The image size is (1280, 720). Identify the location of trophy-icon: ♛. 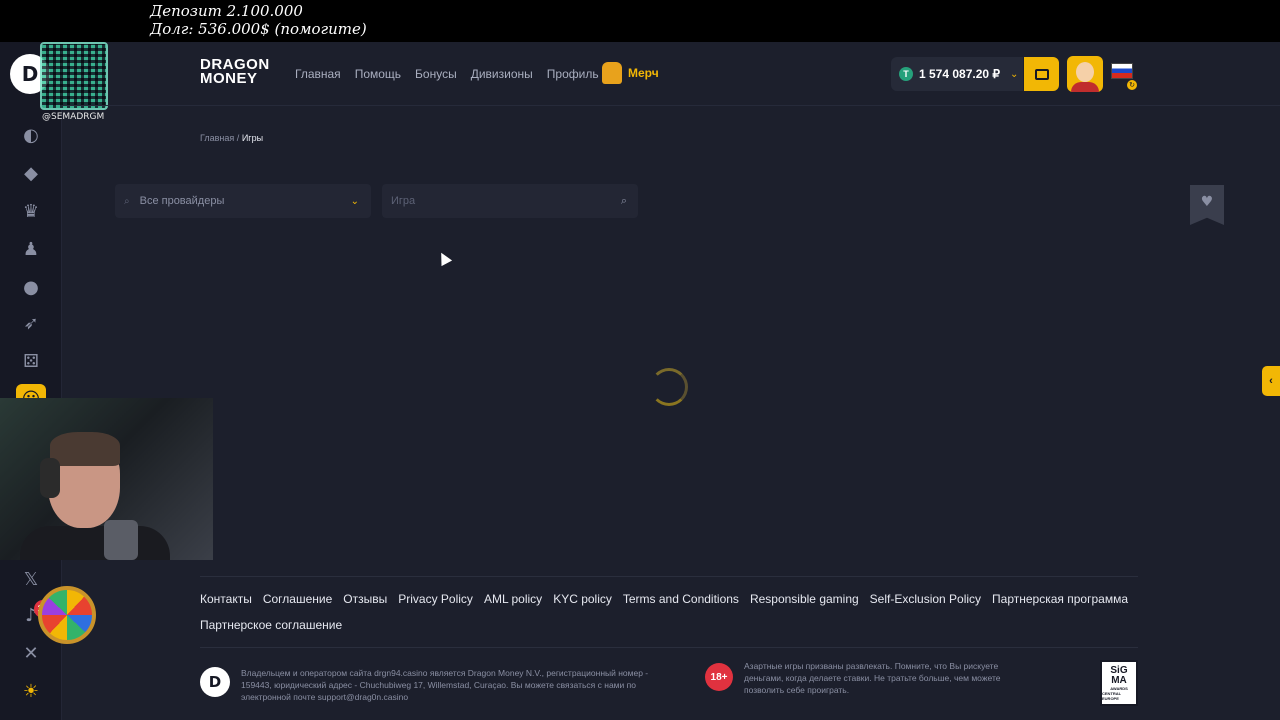
(31, 211).